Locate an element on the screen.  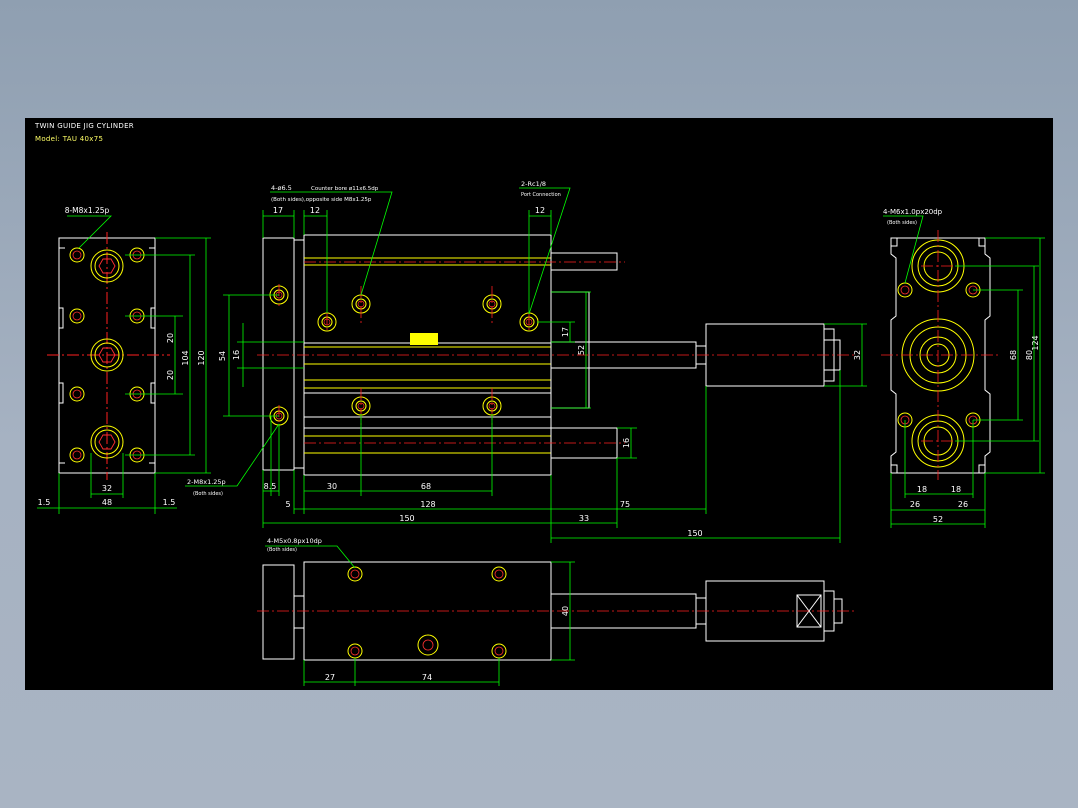
callout-plate-taps: 2-M8x1.25p is located at coordinates (206, 482).